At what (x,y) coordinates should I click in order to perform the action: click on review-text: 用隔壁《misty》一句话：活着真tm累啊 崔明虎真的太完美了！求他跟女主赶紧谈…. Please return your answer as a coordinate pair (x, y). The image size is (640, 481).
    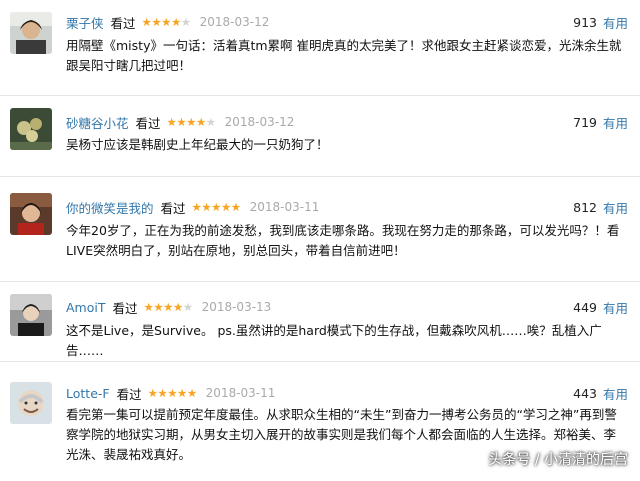
    Looking at the image, I should click on (344, 55).